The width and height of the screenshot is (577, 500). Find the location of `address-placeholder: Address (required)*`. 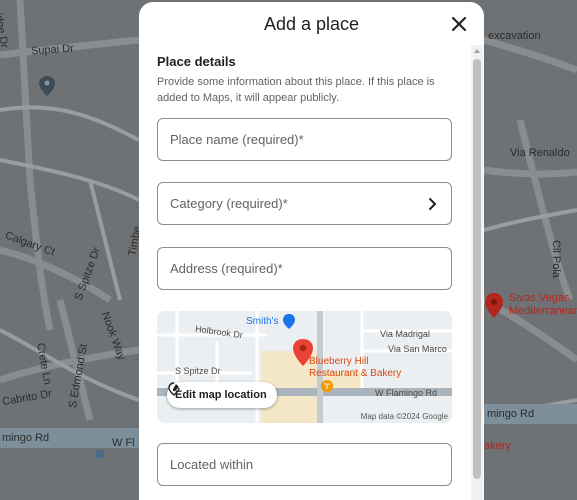

address-placeholder: Address (required)* is located at coordinates (226, 268).